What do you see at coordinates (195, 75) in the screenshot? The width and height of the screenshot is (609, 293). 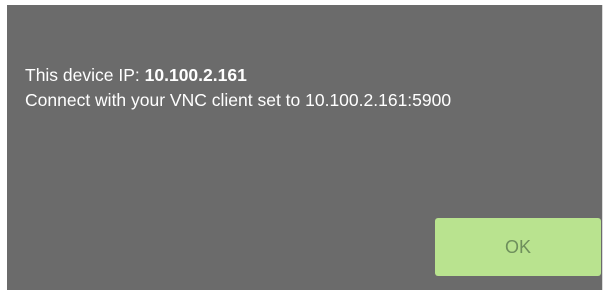 I see `device-ip-value: 10.100.2.161` at bounding box center [195, 75].